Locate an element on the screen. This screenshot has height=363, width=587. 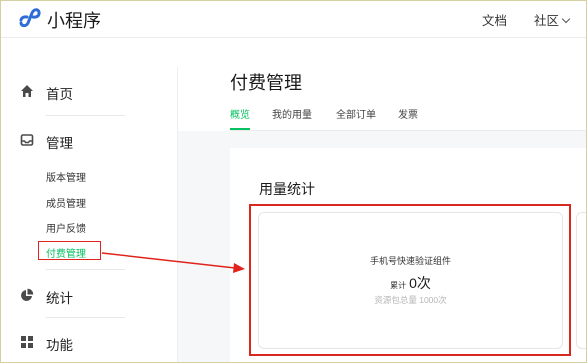
tab-bar: 概览 我的用量 全部订单 发票 is located at coordinates (408, 118).